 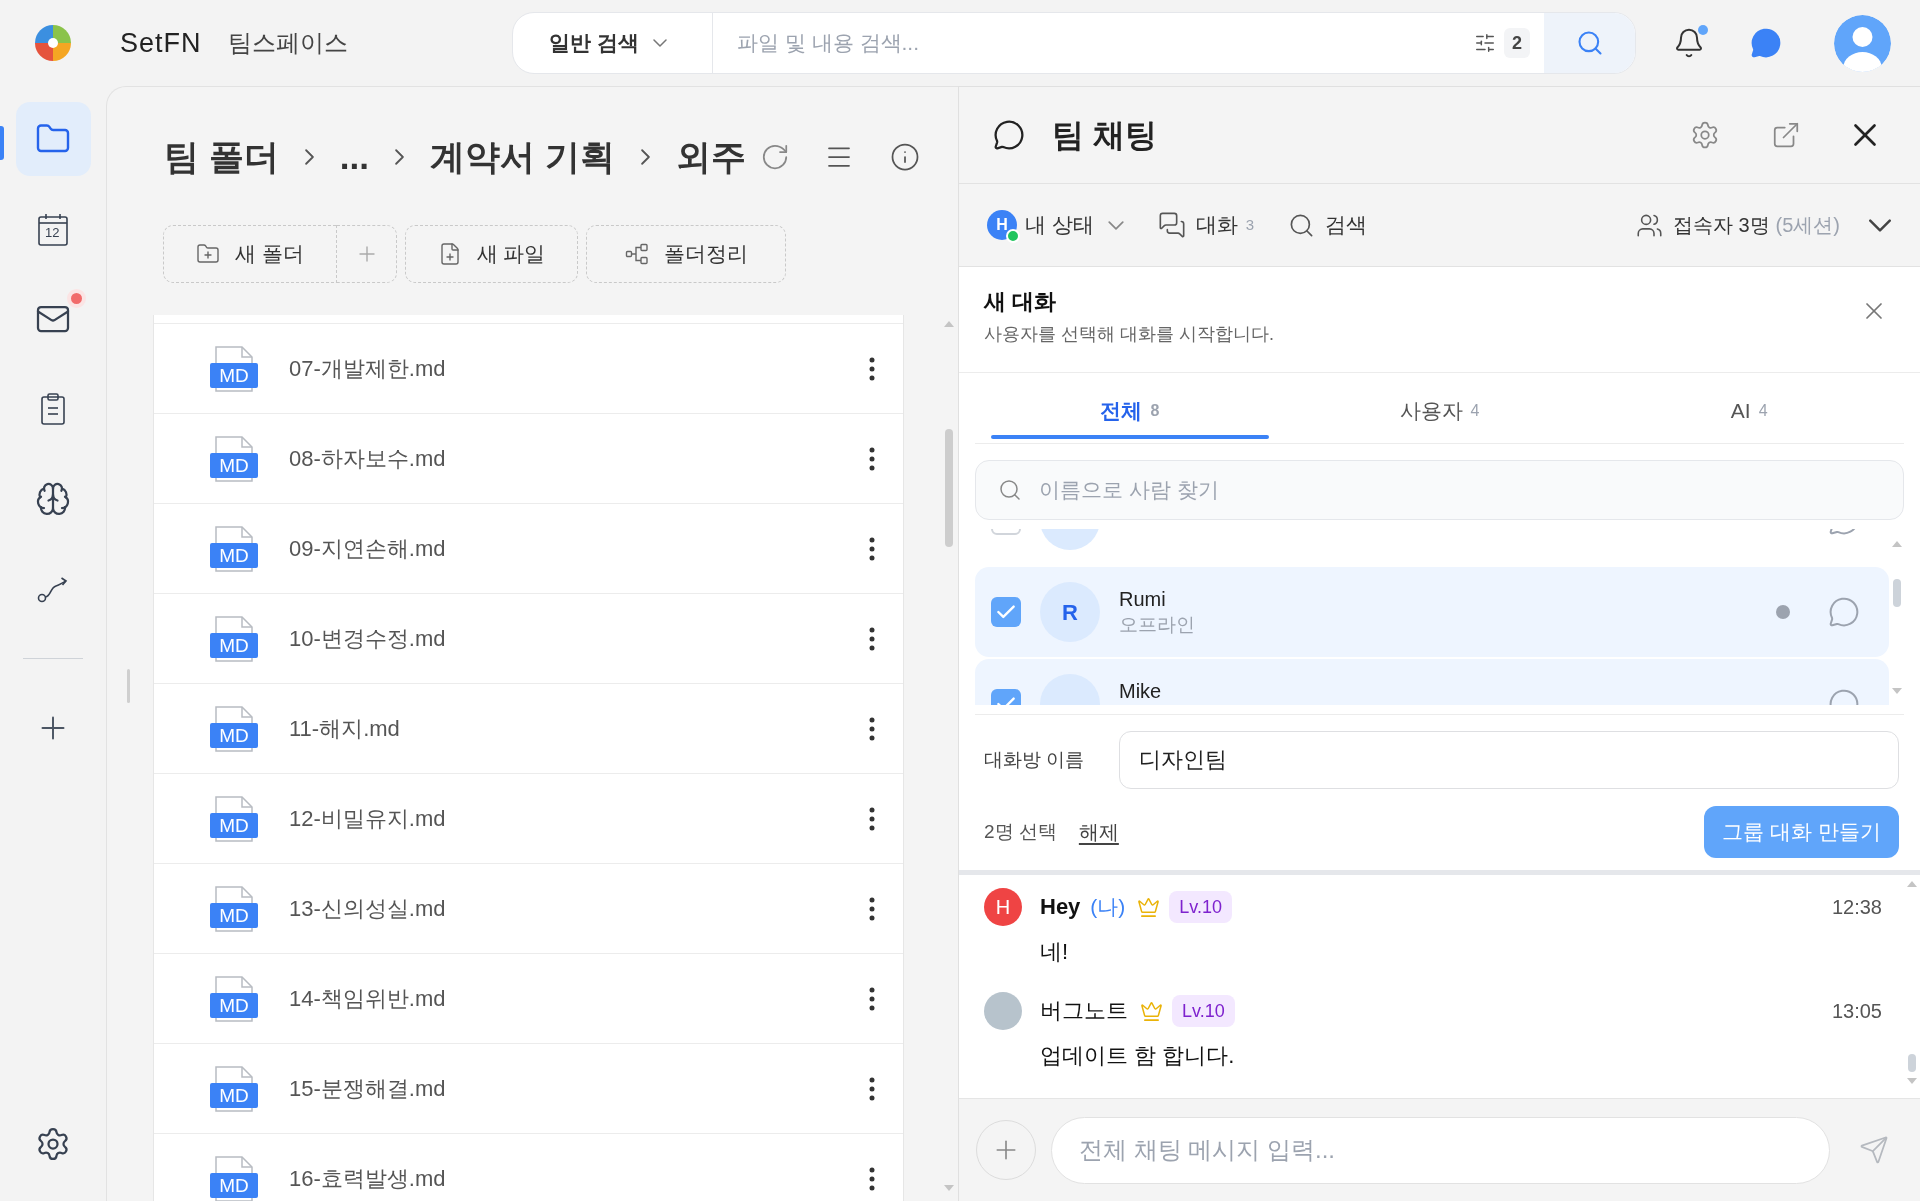 I want to click on filter-tab: AI 4, so click(x=1749, y=408).